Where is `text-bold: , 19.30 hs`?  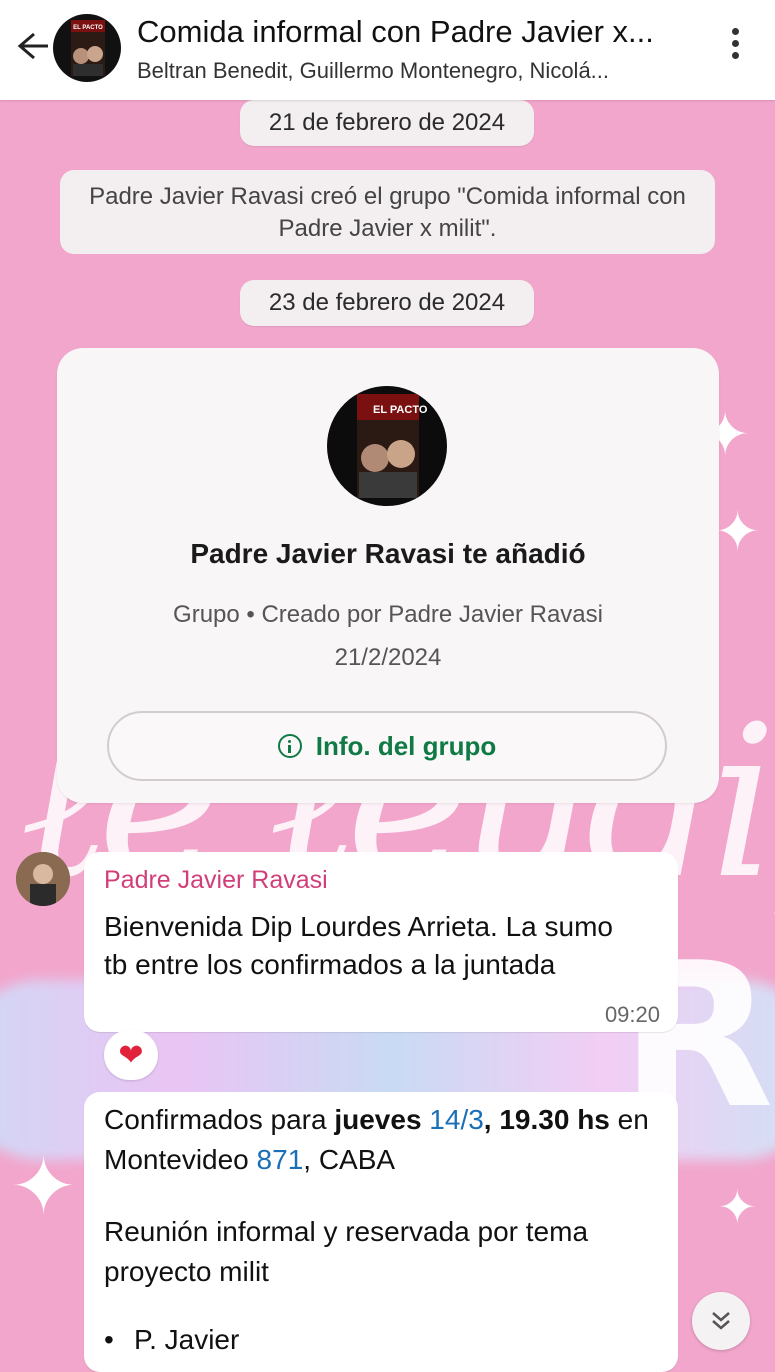
text-bold: , 19.30 hs is located at coordinates (546, 1119).